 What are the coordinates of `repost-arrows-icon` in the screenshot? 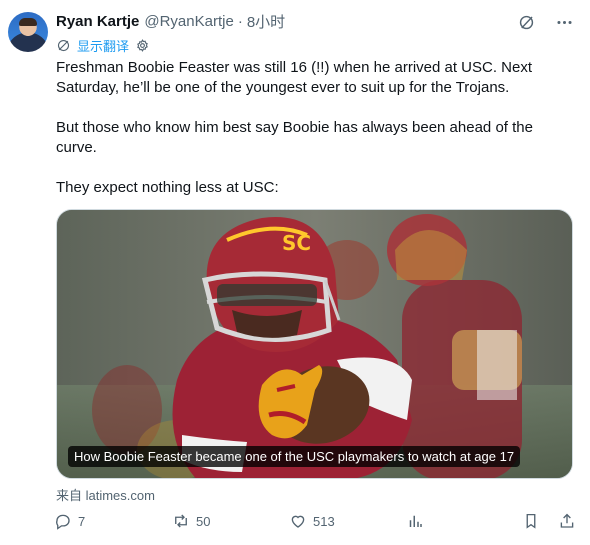 It's located at (181, 521).